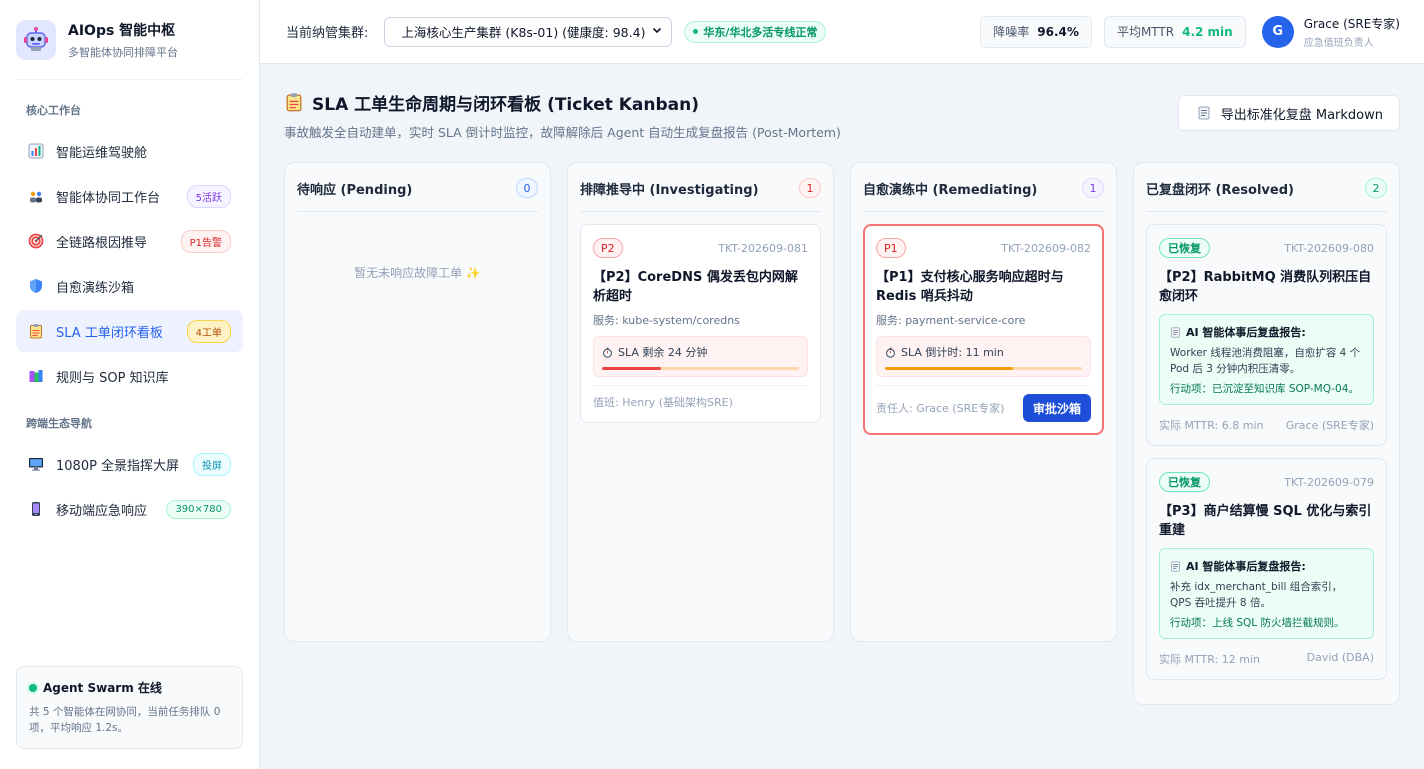 This screenshot has width=1424, height=769. What do you see at coordinates (951, 320) in the screenshot?
I see `ticket-service: 服务: payment-service-core` at bounding box center [951, 320].